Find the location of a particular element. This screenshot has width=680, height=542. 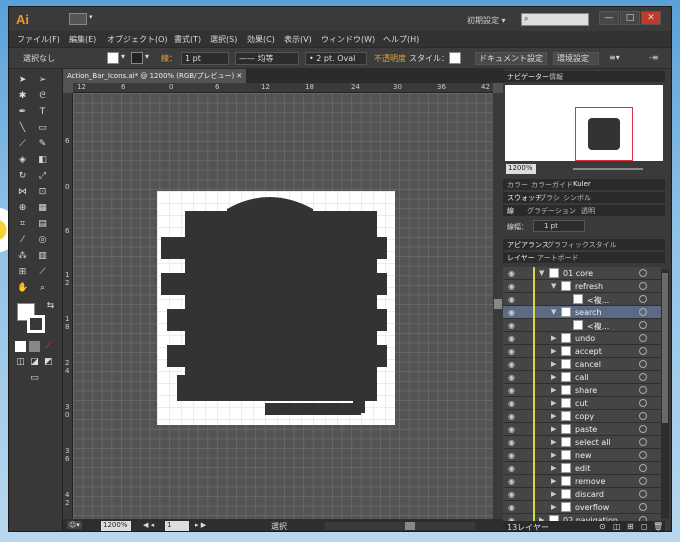

tab-color-guide: カラーガイド is located at coordinates (552, 185).